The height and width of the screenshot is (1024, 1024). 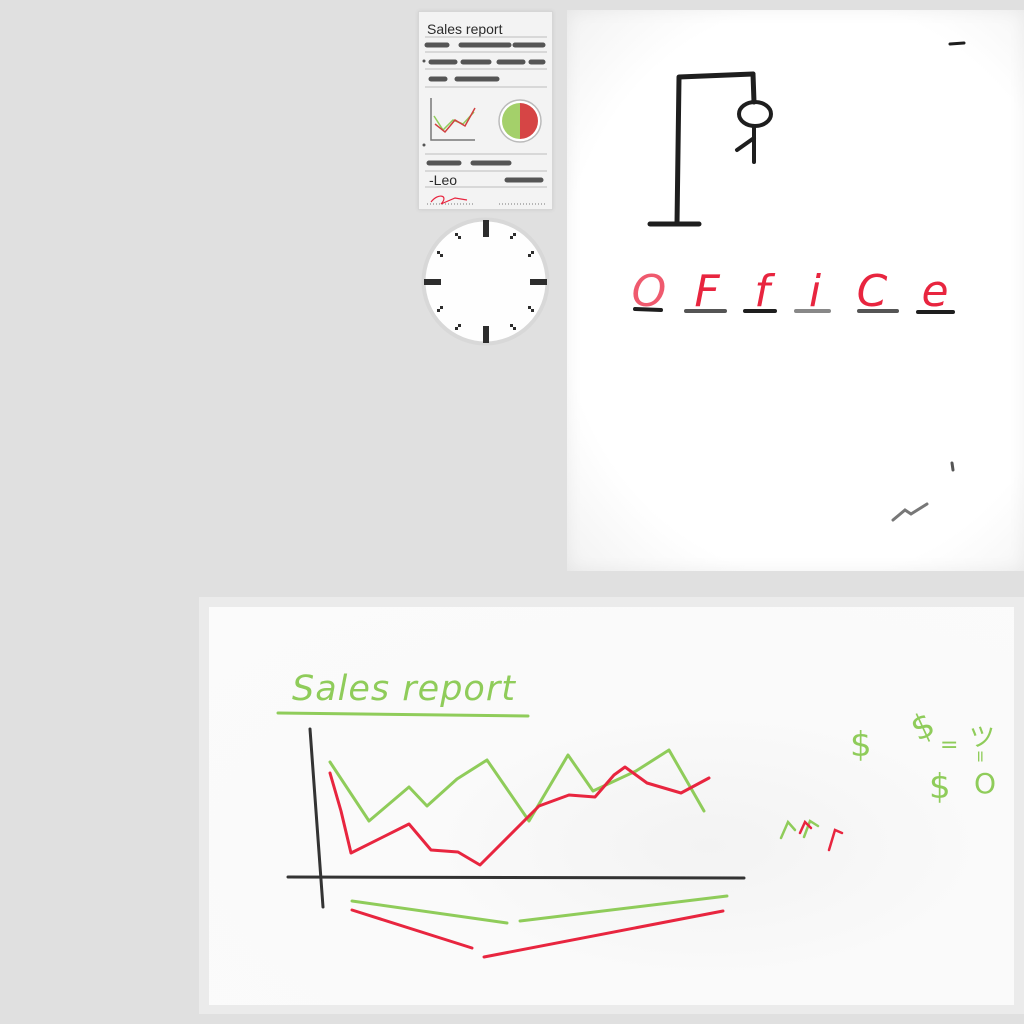 I want to click on clock-widget, so click(x=485, y=281).